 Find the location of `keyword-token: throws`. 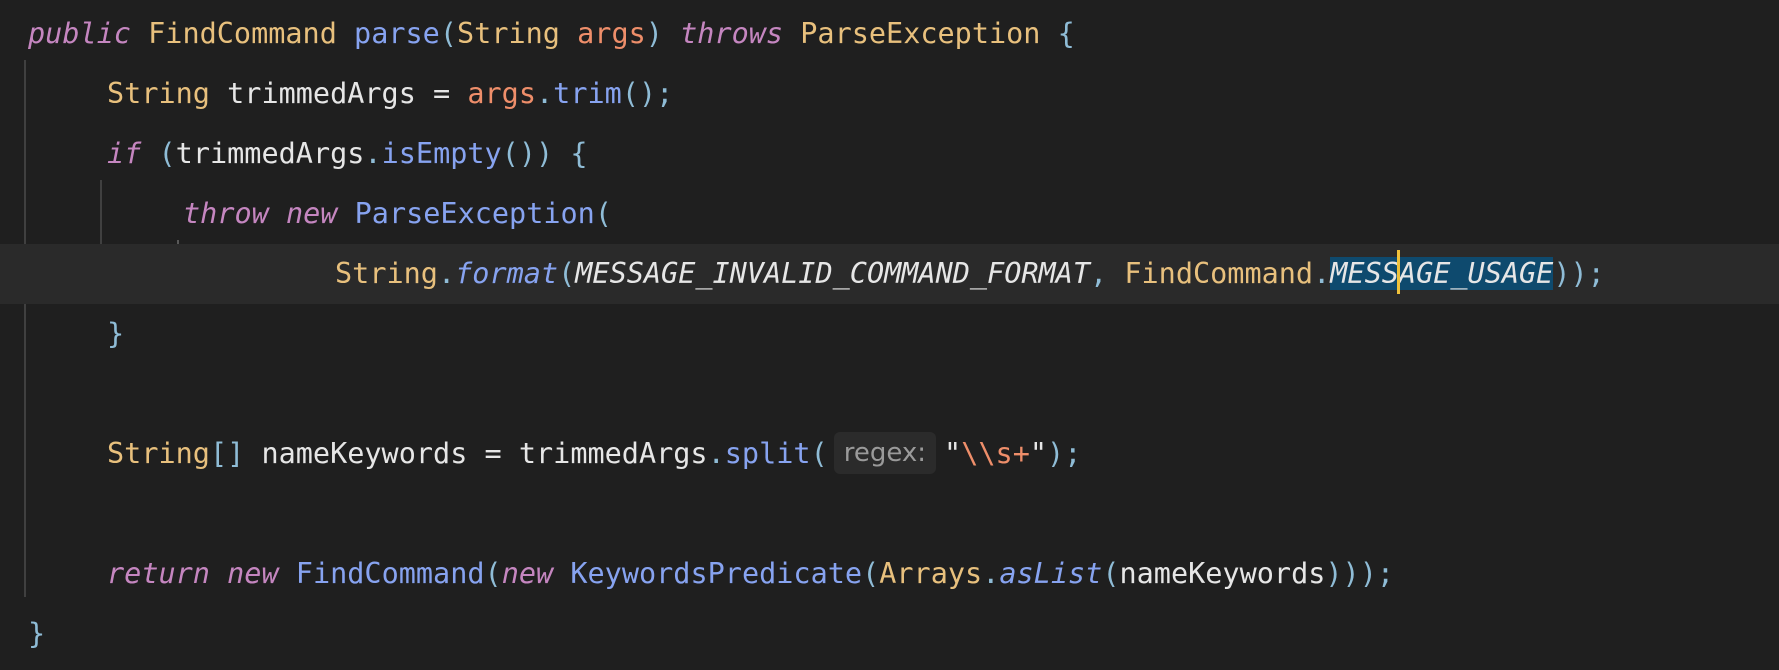

keyword-token: throws is located at coordinates (732, 33).